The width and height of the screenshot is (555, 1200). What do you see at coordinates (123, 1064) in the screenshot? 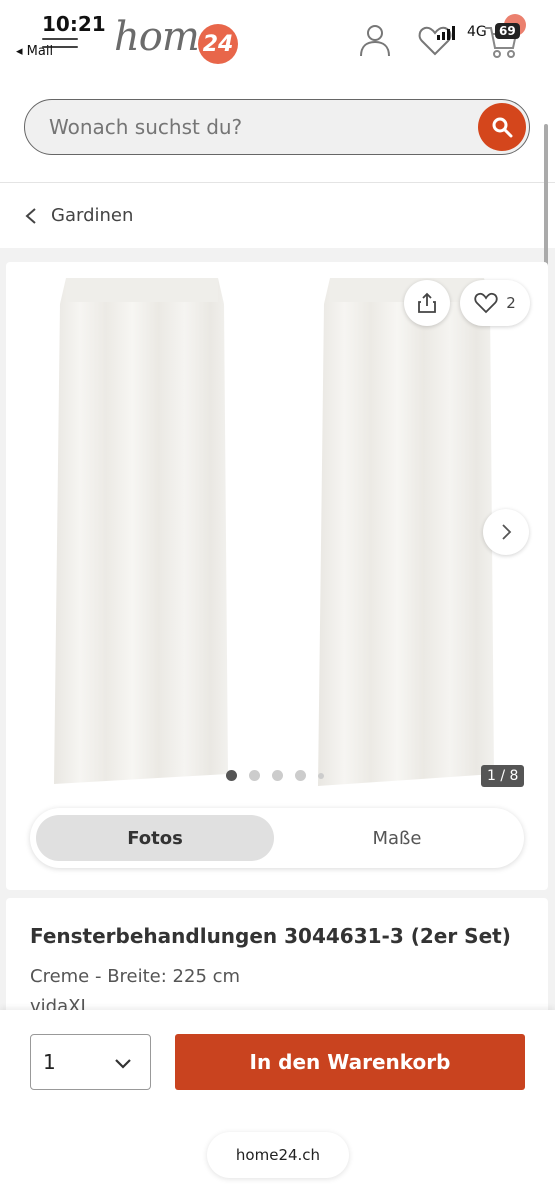
I see `chevron-down-icon` at bounding box center [123, 1064].